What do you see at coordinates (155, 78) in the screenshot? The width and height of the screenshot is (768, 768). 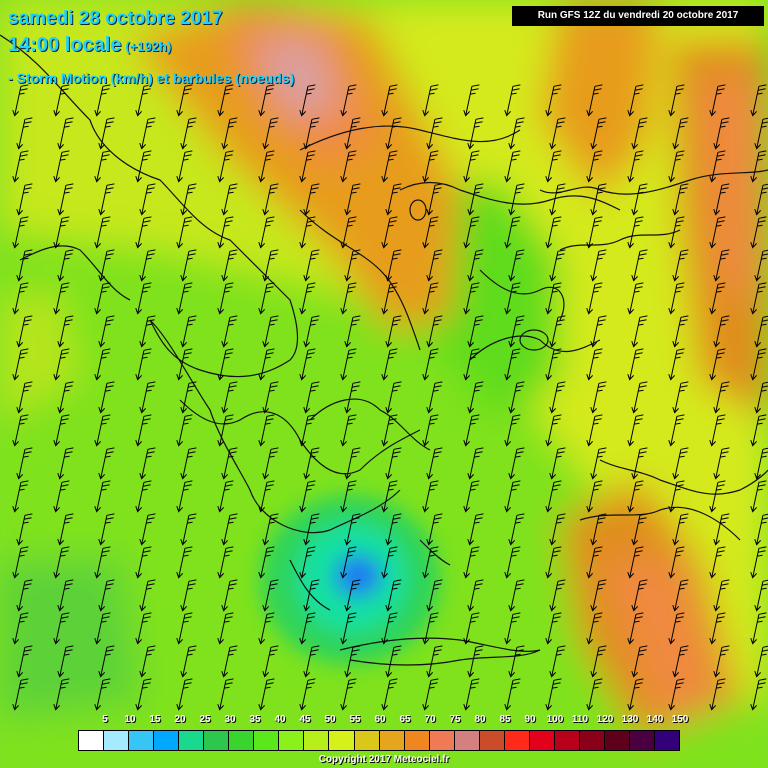 I see `parameter-label: Storm Motion (km/h) et barbules (noeuds)` at bounding box center [155, 78].